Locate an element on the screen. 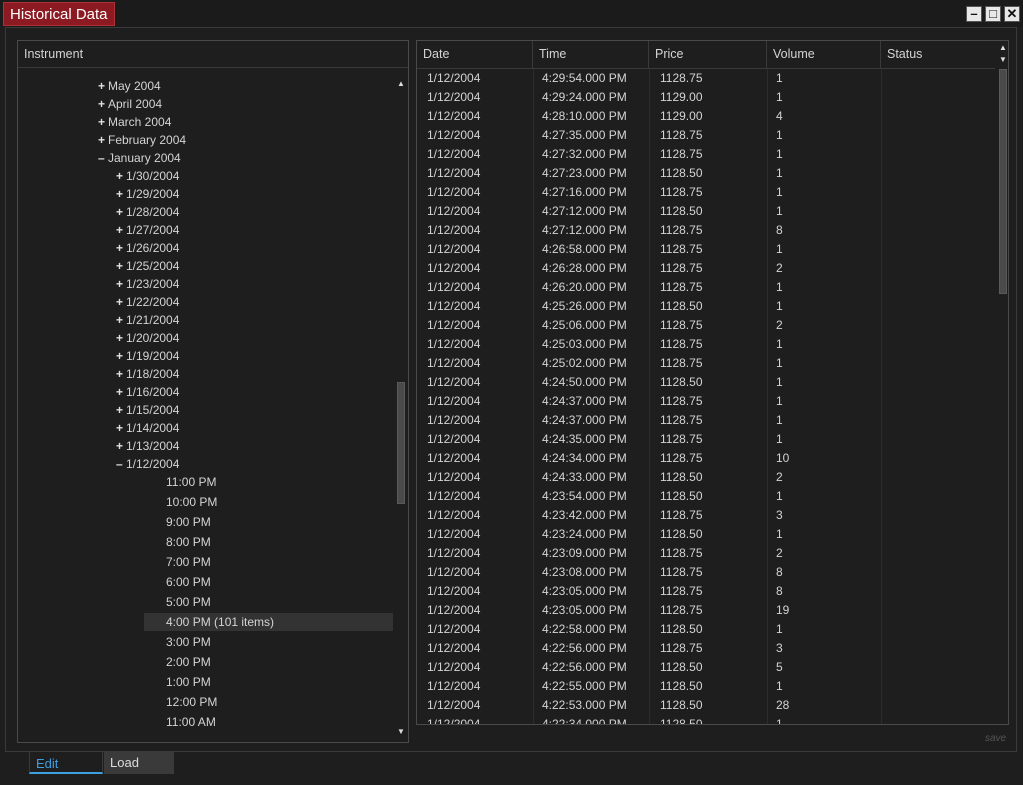 The image size is (1023, 785). table-row: 1/12/2004 4:22:53.000 PM 1128.50 28 is located at coordinates (706, 705).